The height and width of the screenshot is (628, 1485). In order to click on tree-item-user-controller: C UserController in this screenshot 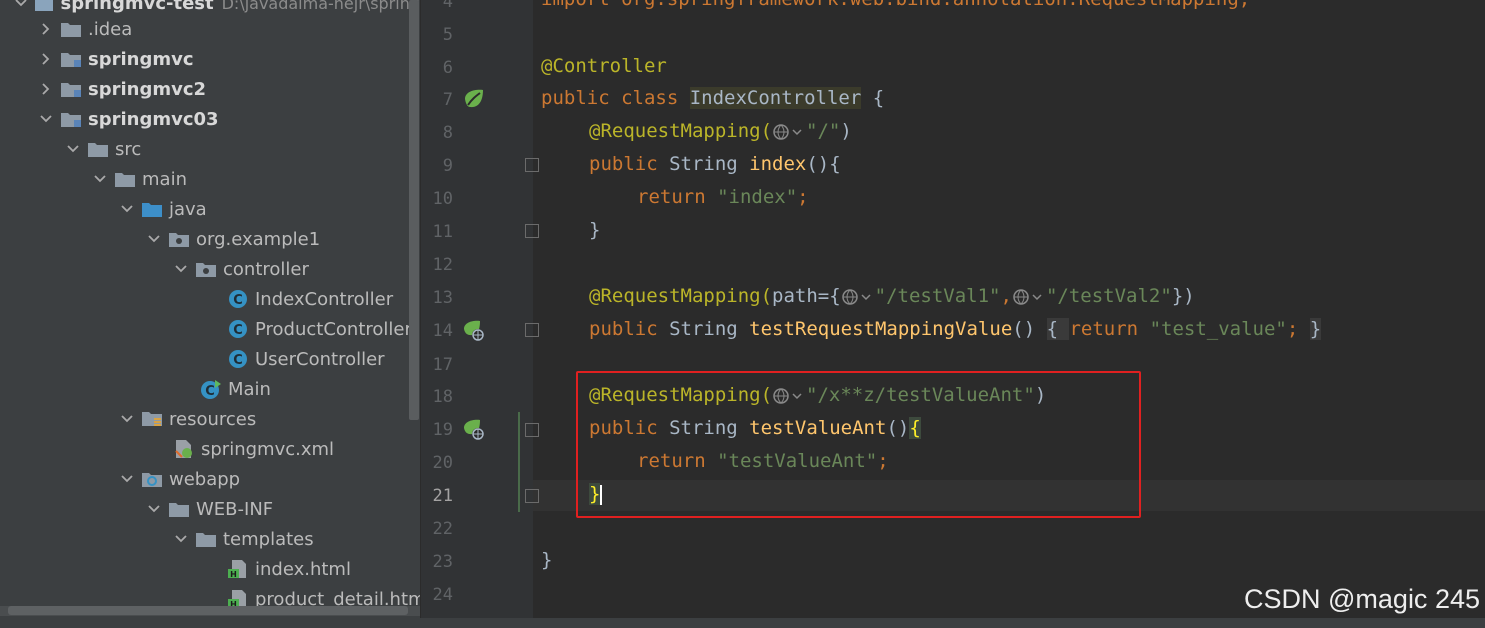, I will do `click(210, 359)`.